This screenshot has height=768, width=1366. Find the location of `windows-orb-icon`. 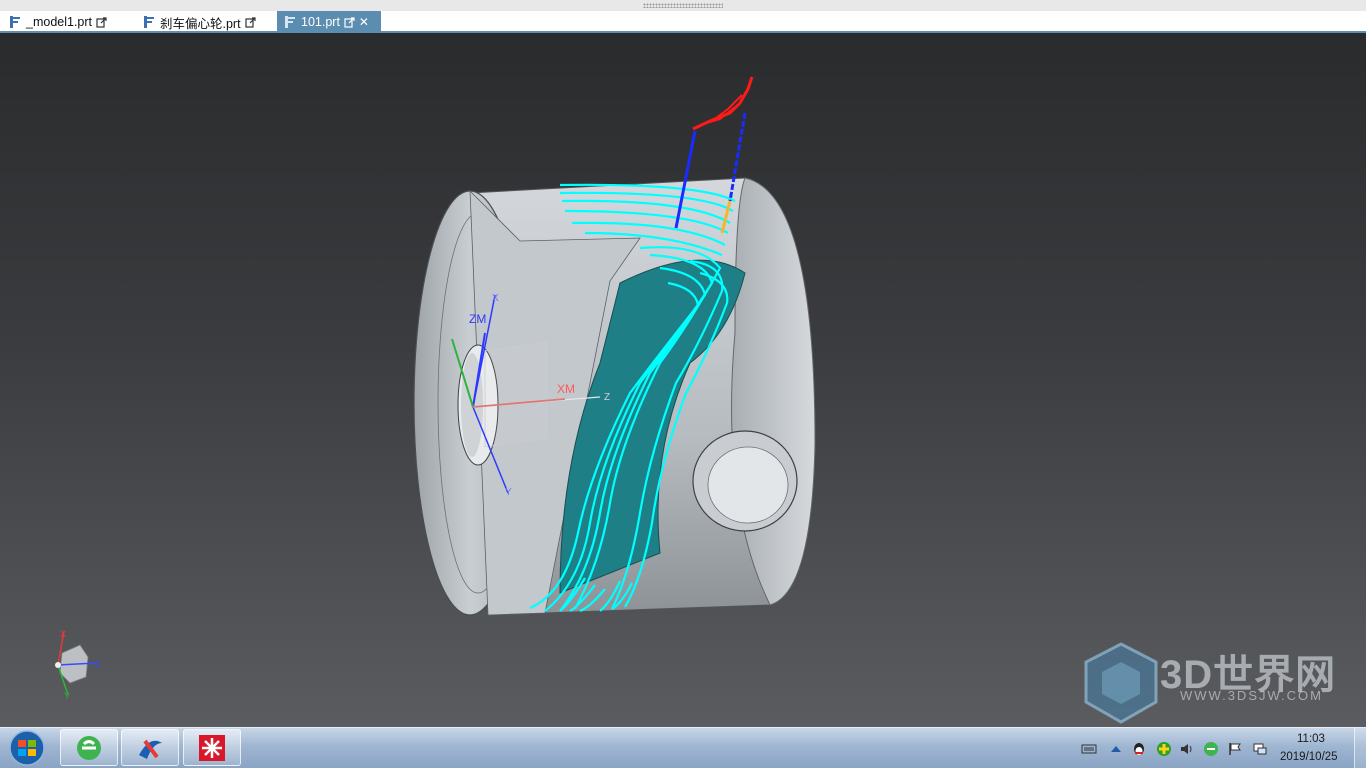

windows-orb-icon is located at coordinates (27, 748).